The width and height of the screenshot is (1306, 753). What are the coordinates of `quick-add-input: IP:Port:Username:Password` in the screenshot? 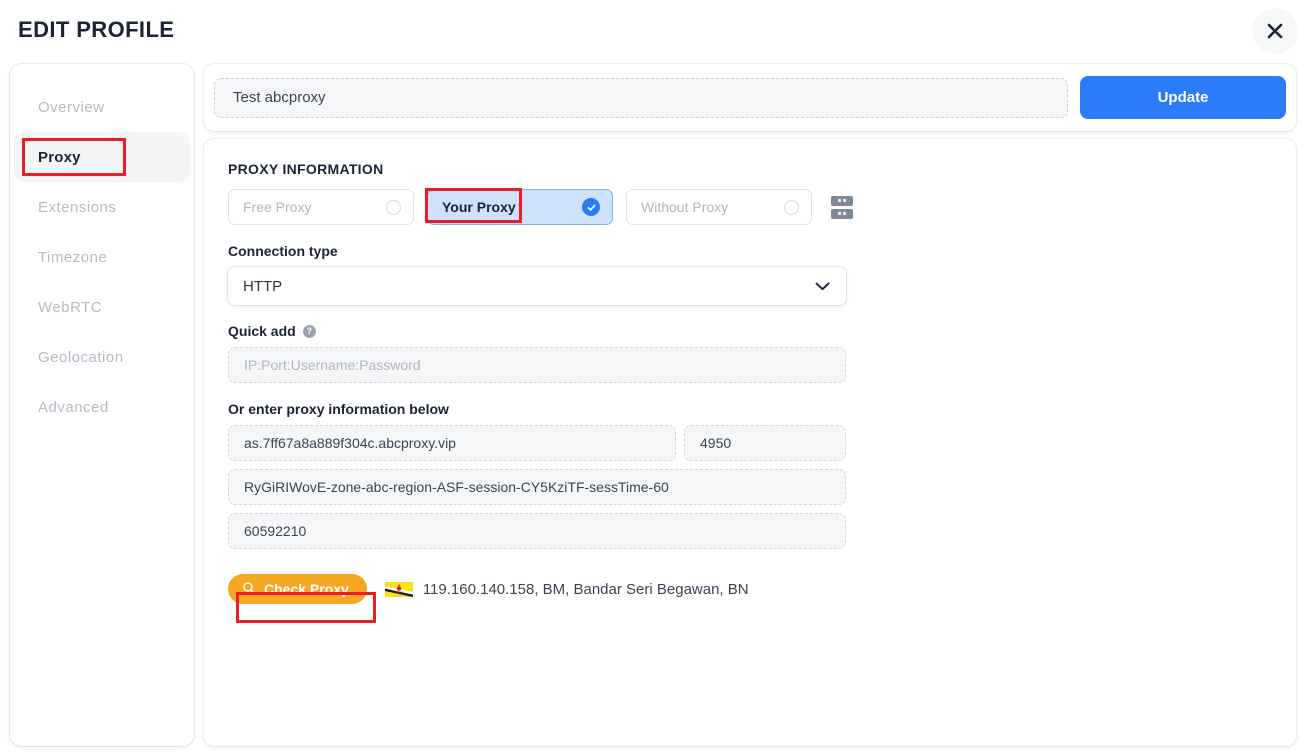 It's located at (537, 365).